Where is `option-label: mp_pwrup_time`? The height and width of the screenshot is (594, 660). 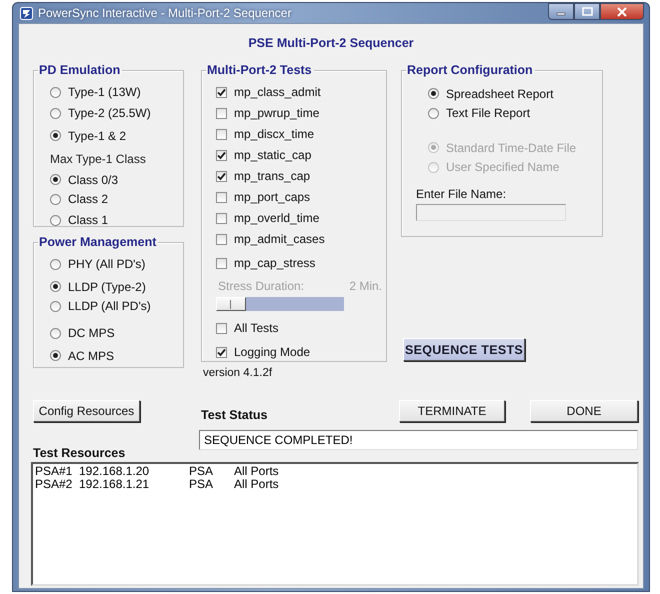 option-label: mp_pwrup_time is located at coordinates (277, 113).